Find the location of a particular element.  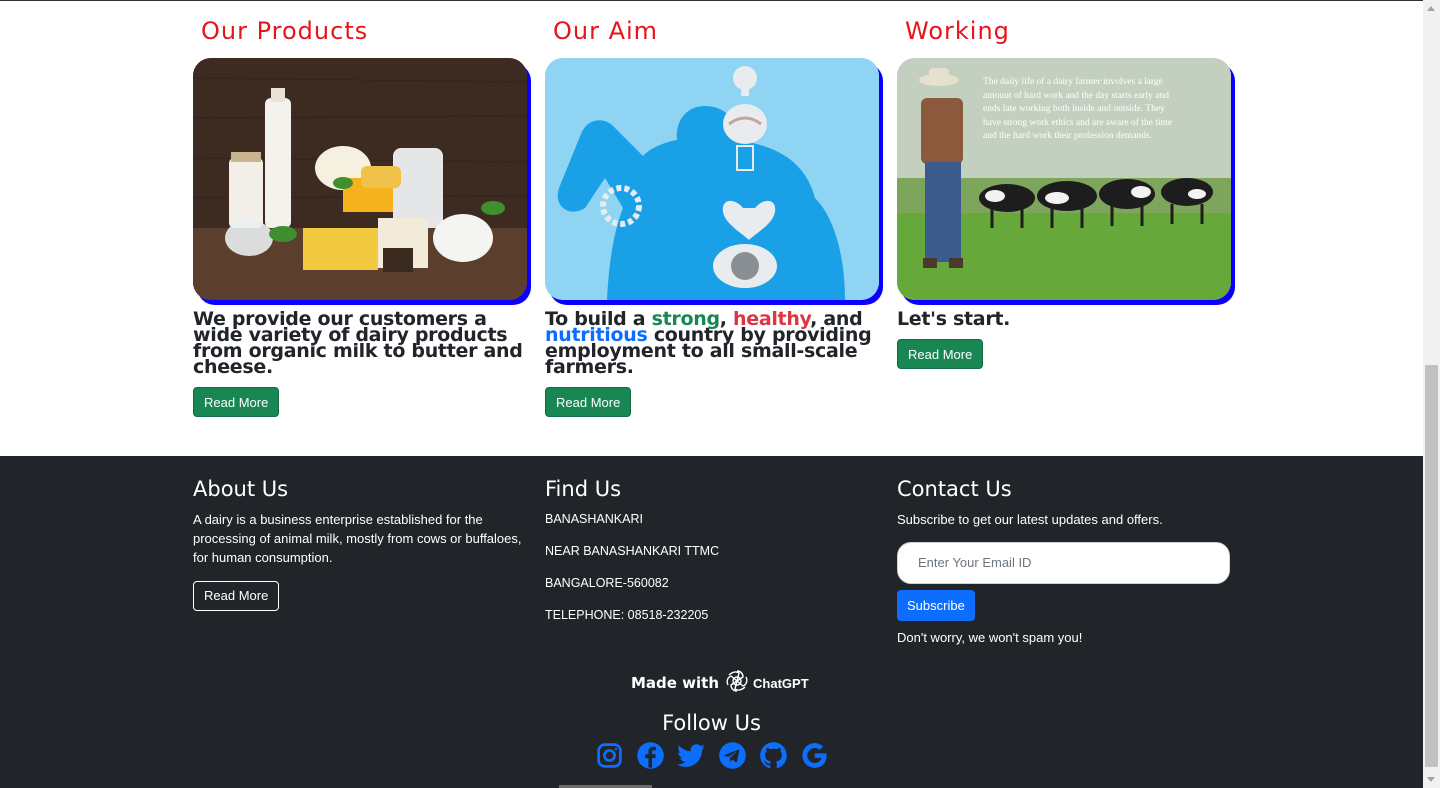

about-title: About Us is located at coordinates (241, 489).